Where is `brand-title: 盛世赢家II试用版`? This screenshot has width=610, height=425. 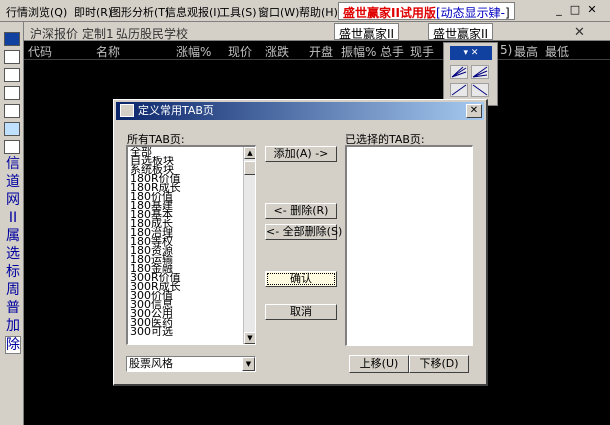
brand-title: 盛世赢家II试用版 is located at coordinates (389, 13).